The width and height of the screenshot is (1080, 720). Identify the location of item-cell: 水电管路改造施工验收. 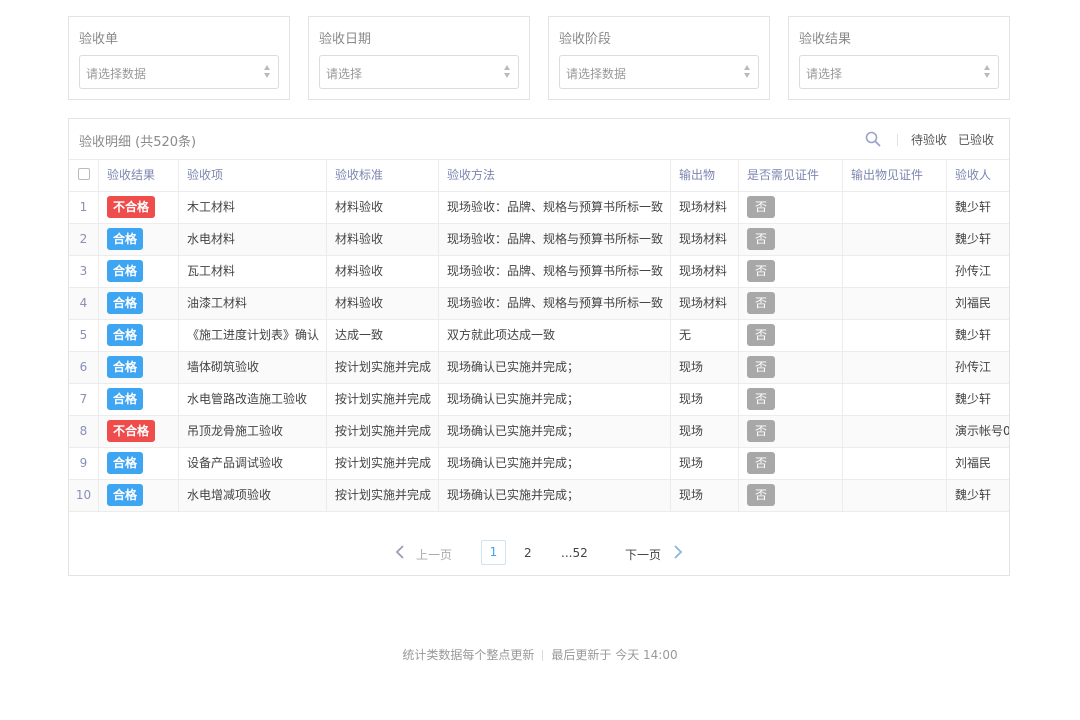
(253, 400).